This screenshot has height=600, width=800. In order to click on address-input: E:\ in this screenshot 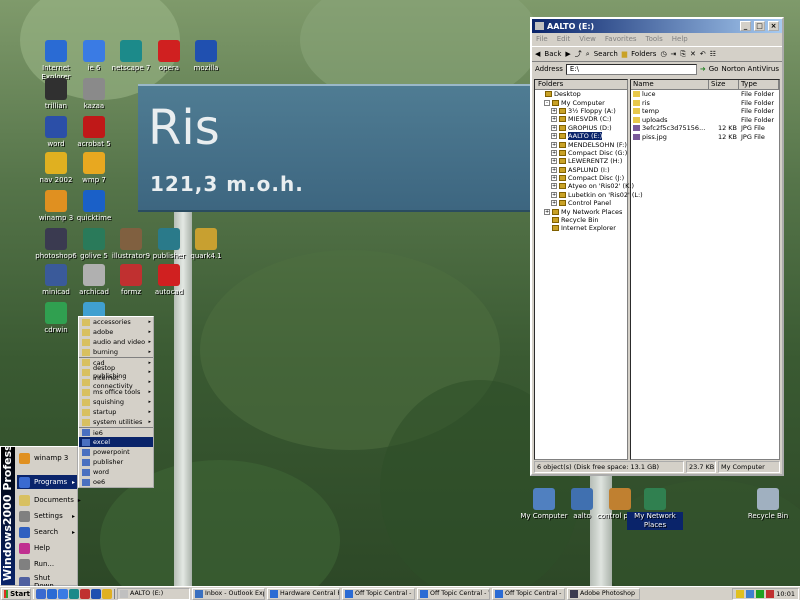, I will do `click(631, 69)`.